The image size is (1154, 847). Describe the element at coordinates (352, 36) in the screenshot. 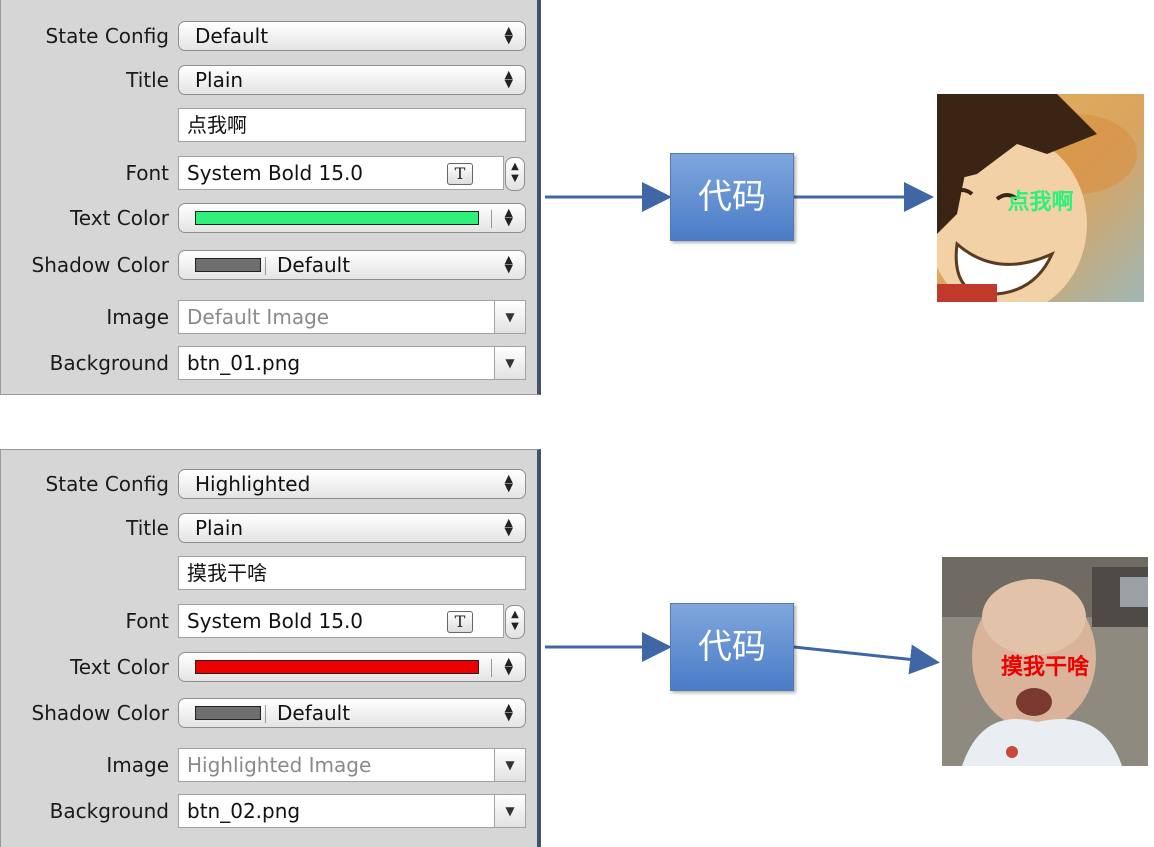

I see `state-config-popup: Default ▲ ▼` at that location.